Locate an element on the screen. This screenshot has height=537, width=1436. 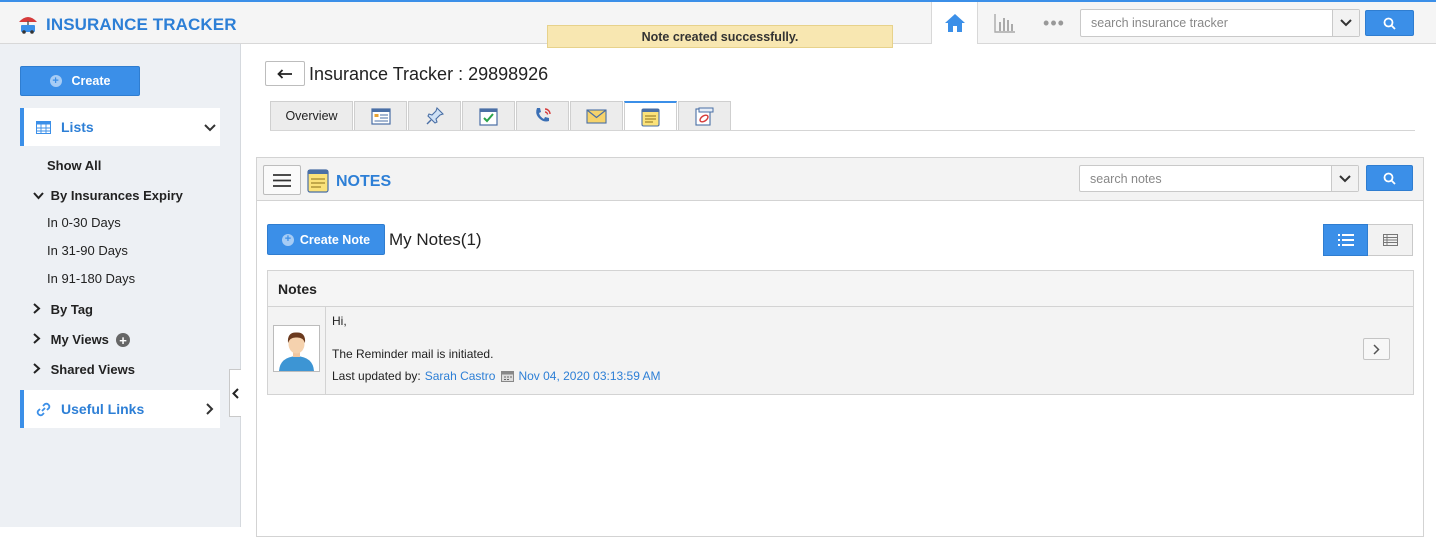
tab-notes is located at coordinates (650, 116).